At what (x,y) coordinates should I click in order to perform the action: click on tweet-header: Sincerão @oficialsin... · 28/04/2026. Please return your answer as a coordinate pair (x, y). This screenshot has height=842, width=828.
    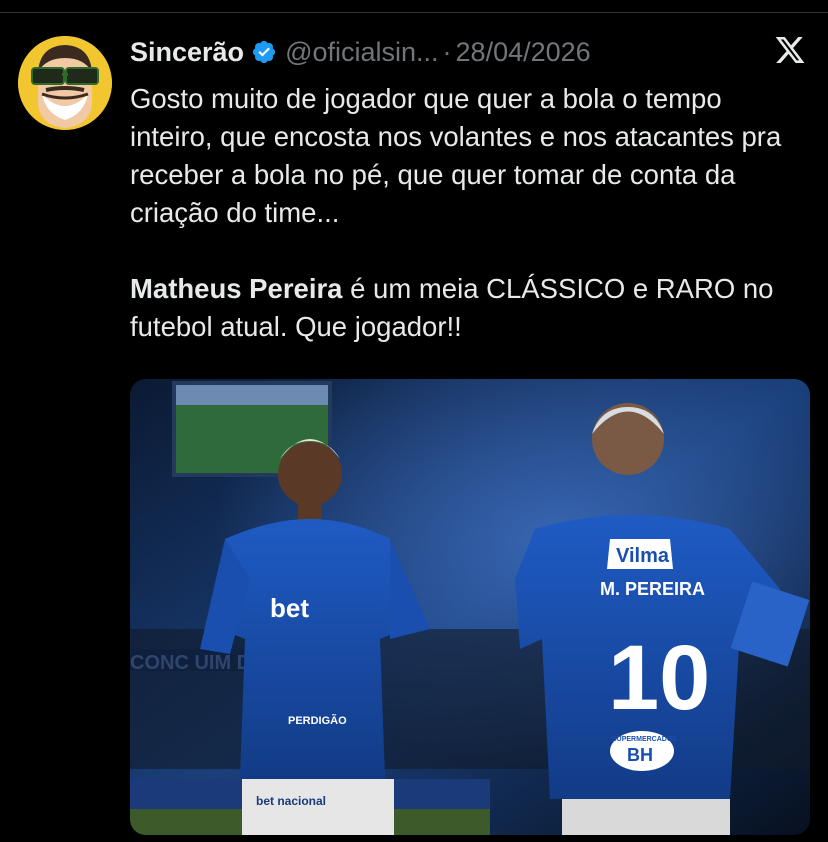
    Looking at the image, I should click on (360, 52).